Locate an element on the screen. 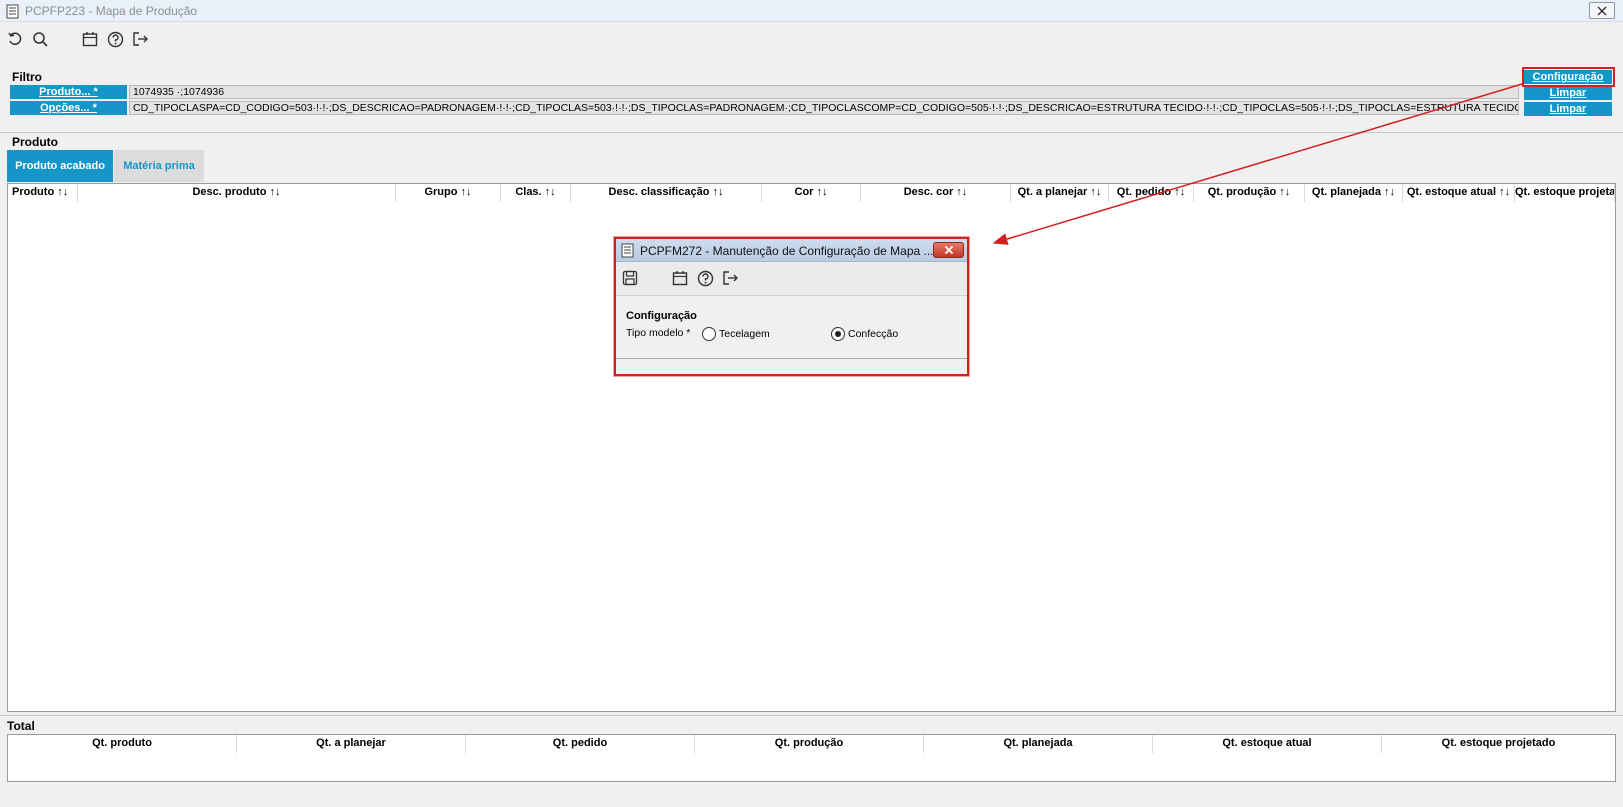  tipo-modelo-label: Tipo modelo * is located at coordinates (658, 333).